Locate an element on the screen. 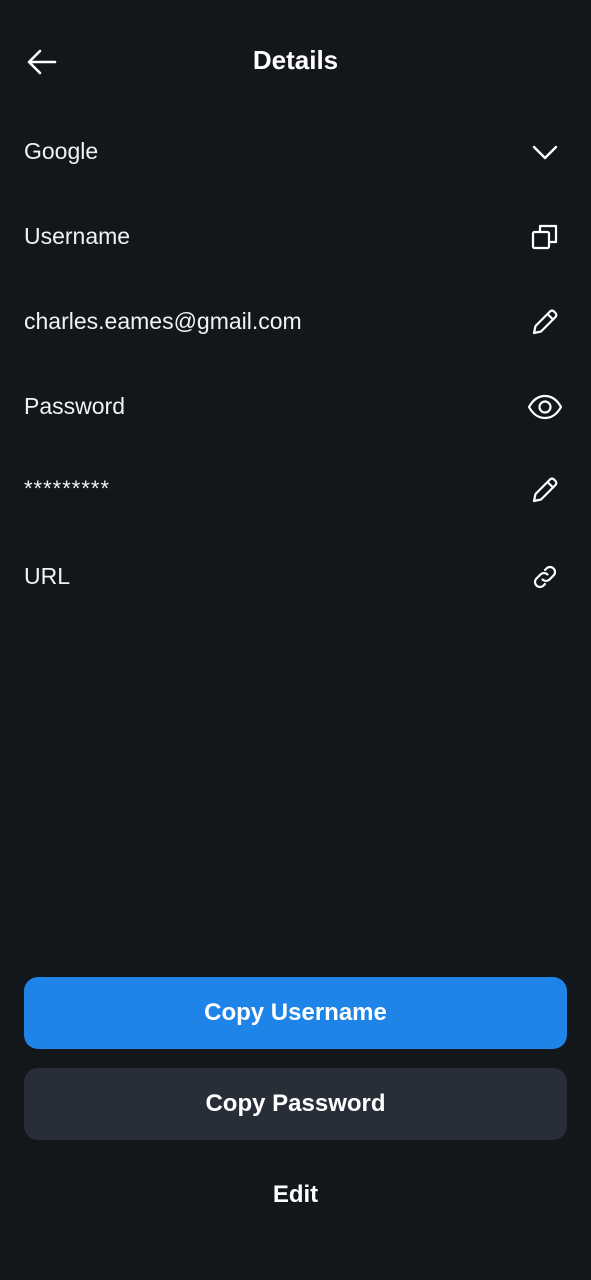 The width and height of the screenshot is (591, 1280). eye-icon is located at coordinates (545, 407).